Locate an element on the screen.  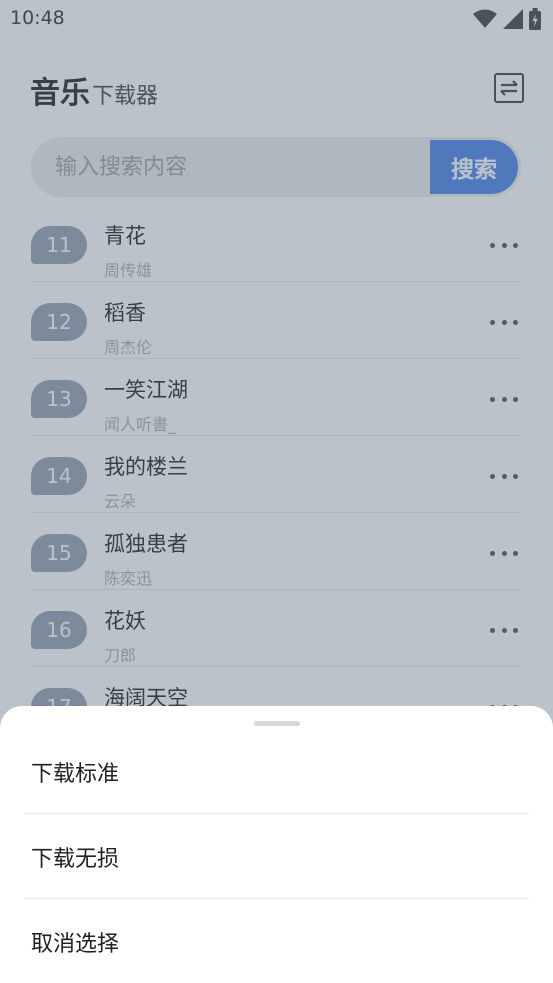
option-label: 下载标准 is located at coordinates (75, 774).